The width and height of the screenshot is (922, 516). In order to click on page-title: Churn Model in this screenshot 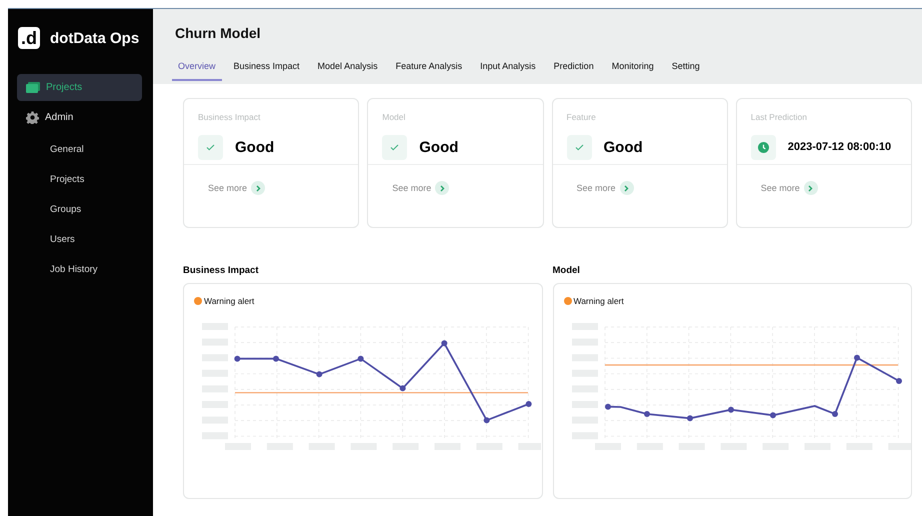, I will do `click(218, 33)`.